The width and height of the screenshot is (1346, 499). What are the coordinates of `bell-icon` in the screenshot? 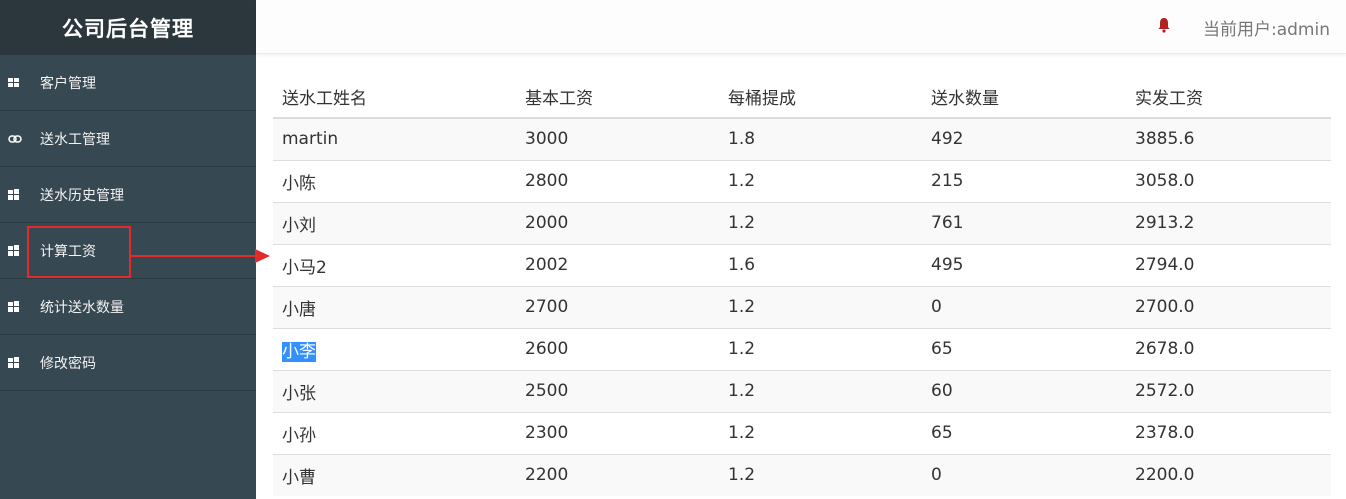 It's located at (1164, 27).